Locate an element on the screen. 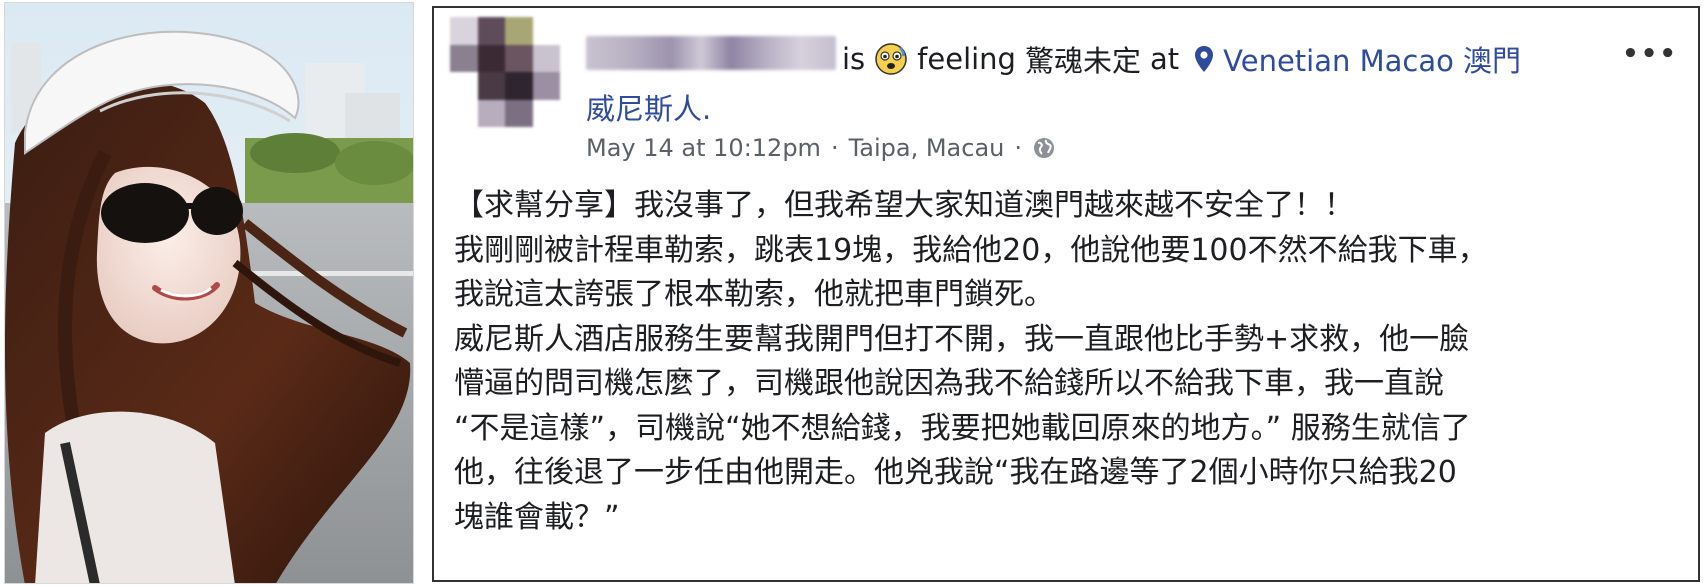 The width and height of the screenshot is (1705, 586). location-link: Venetian Macao 澳門 is located at coordinates (1372, 59).